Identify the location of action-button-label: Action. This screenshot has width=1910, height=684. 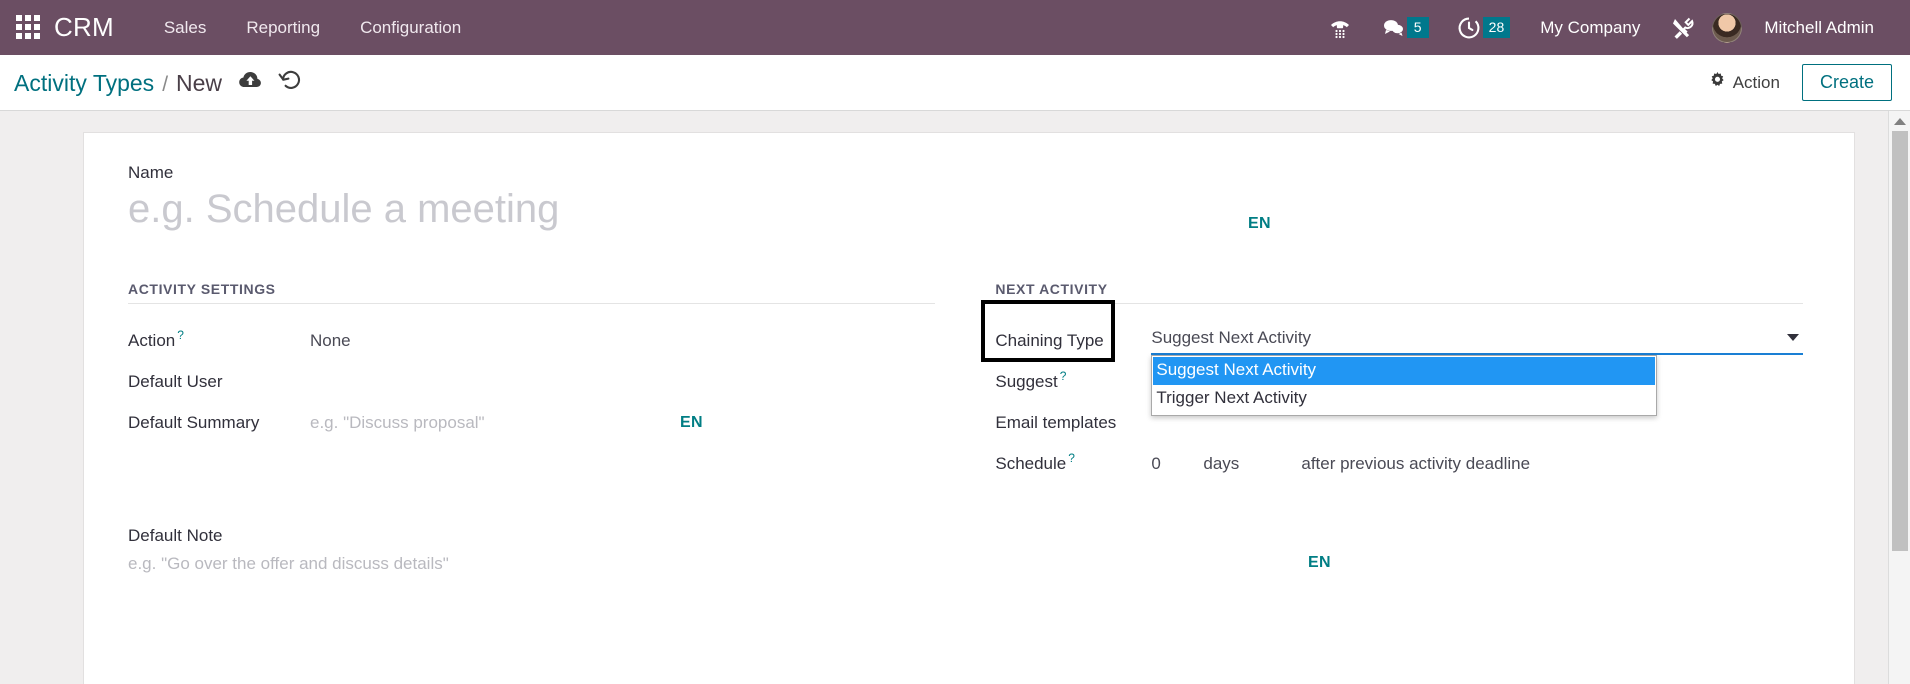
(1756, 82).